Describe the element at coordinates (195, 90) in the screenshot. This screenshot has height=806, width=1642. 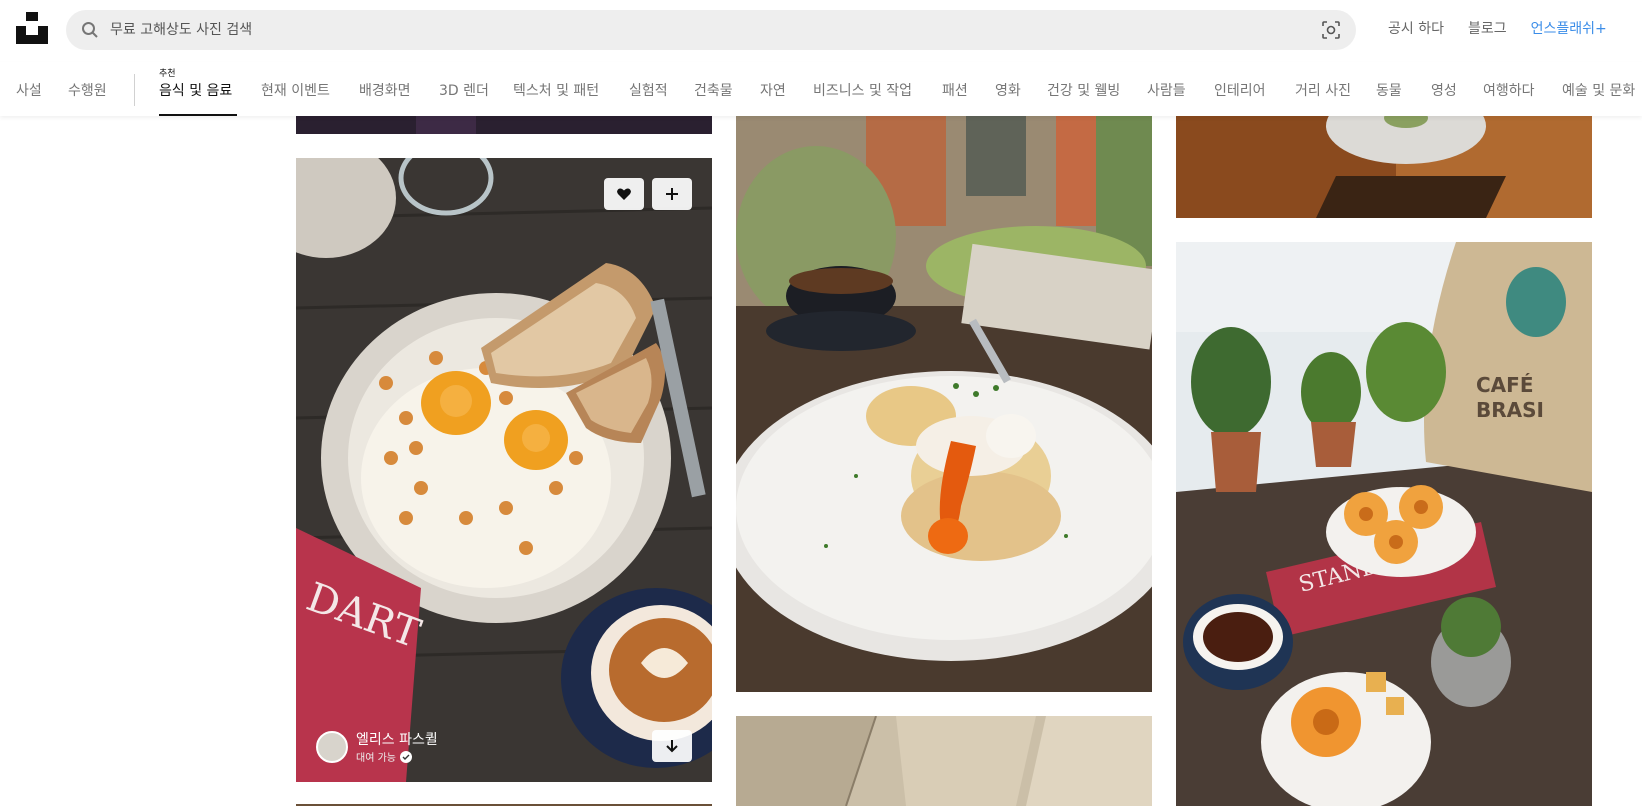
I see `nav-item-food-drink: 음식 및 음료` at that location.